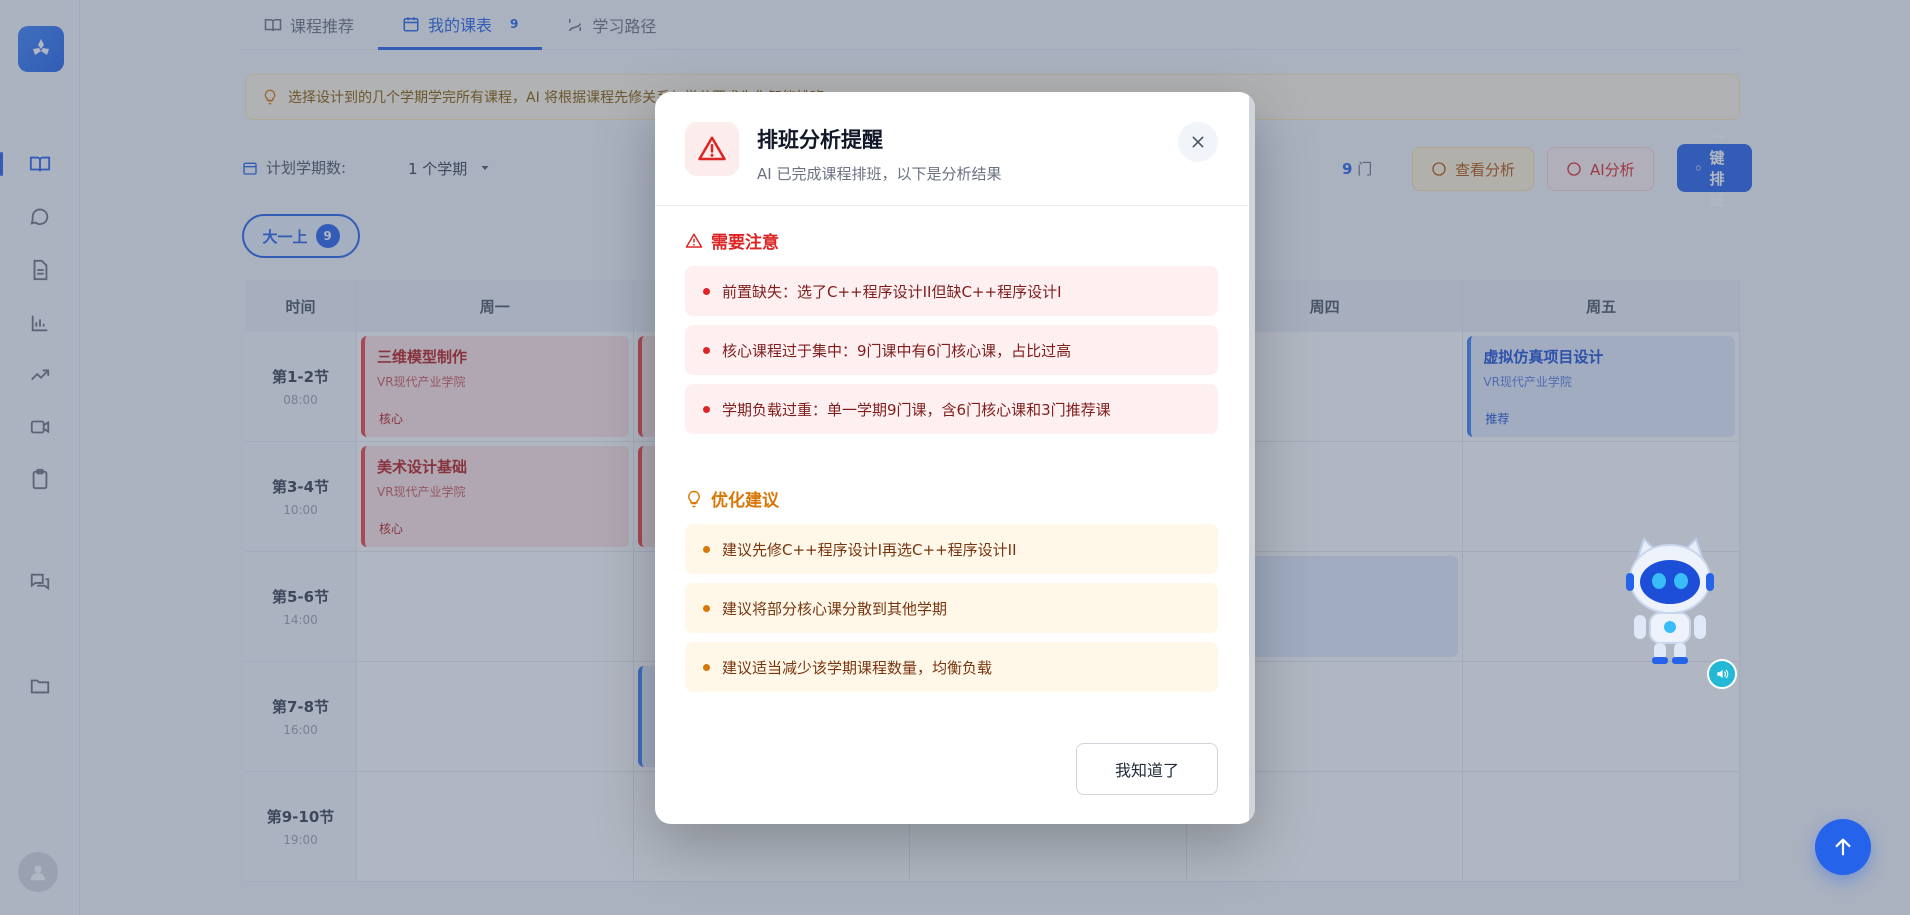  What do you see at coordinates (835, 608) in the screenshot?
I see `suggestion-text: 建议将部分核心课分散到其他学期` at bounding box center [835, 608].